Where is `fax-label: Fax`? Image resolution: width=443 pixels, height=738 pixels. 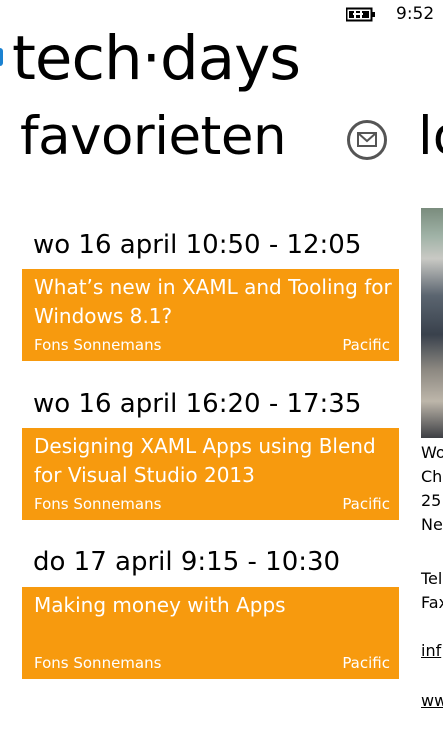 fax-label: Fax is located at coordinates (432, 602).